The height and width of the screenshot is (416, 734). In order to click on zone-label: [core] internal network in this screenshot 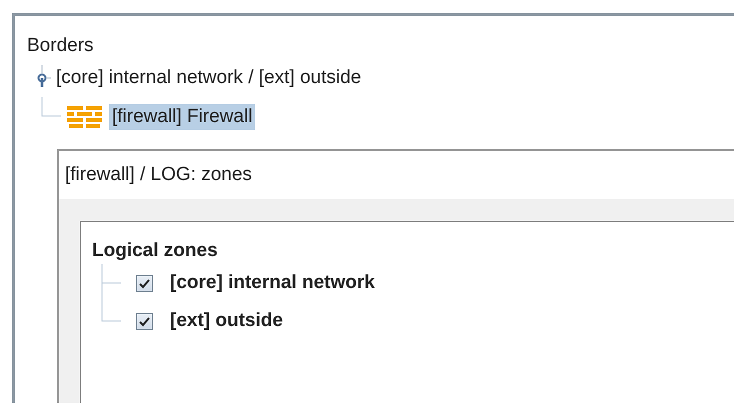, I will do `click(272, 283)`.